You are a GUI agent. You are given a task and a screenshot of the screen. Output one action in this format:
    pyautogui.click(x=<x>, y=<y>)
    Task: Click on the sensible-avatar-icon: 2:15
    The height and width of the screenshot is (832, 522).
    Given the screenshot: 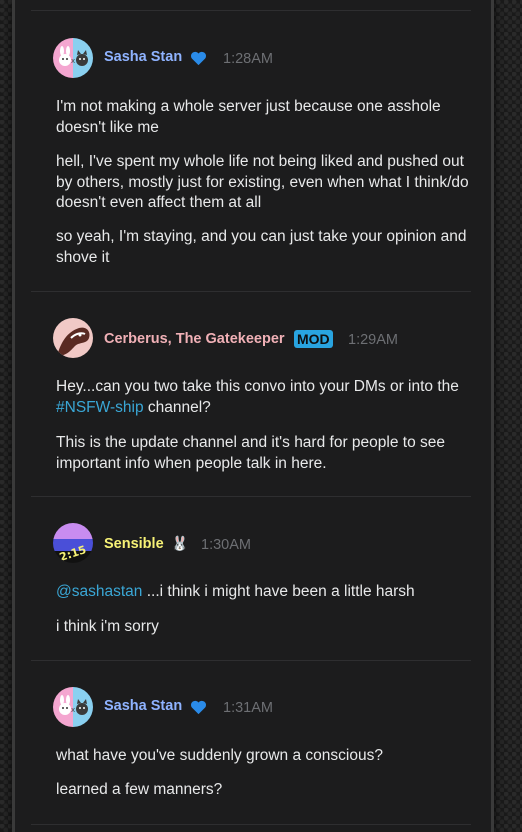 What is the action you would take?
    pyautogui.click(x=73, y=553)
    